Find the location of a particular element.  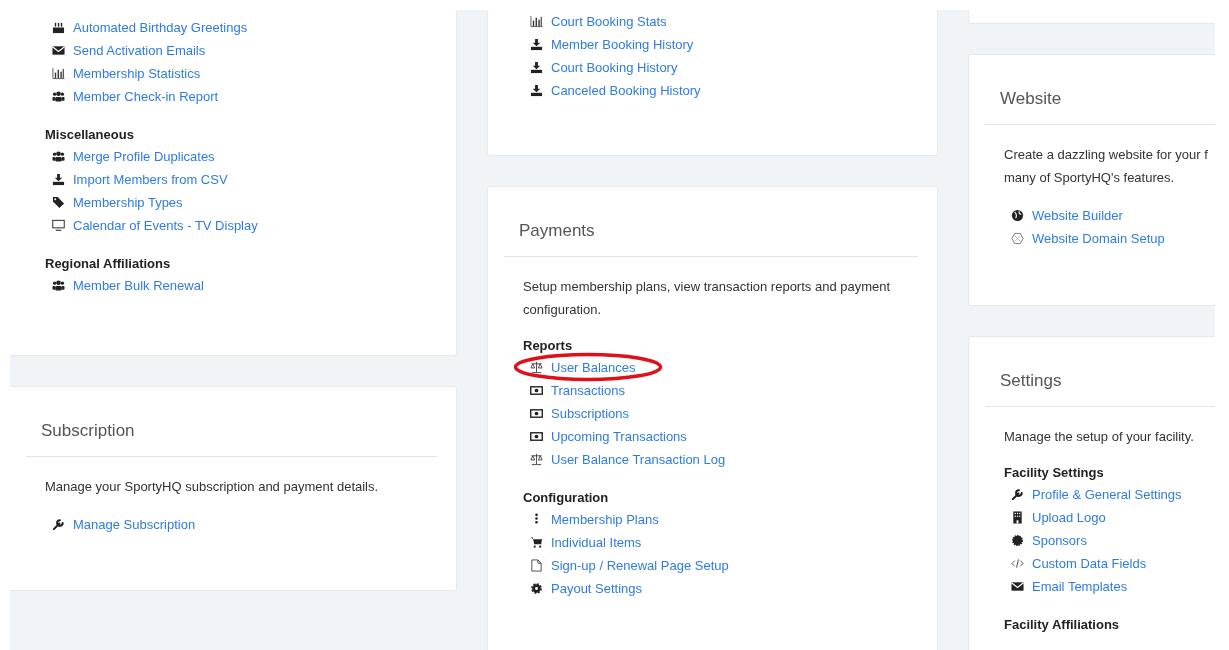

menu-link: Upload Logo is located at coordinates (1069, 517).